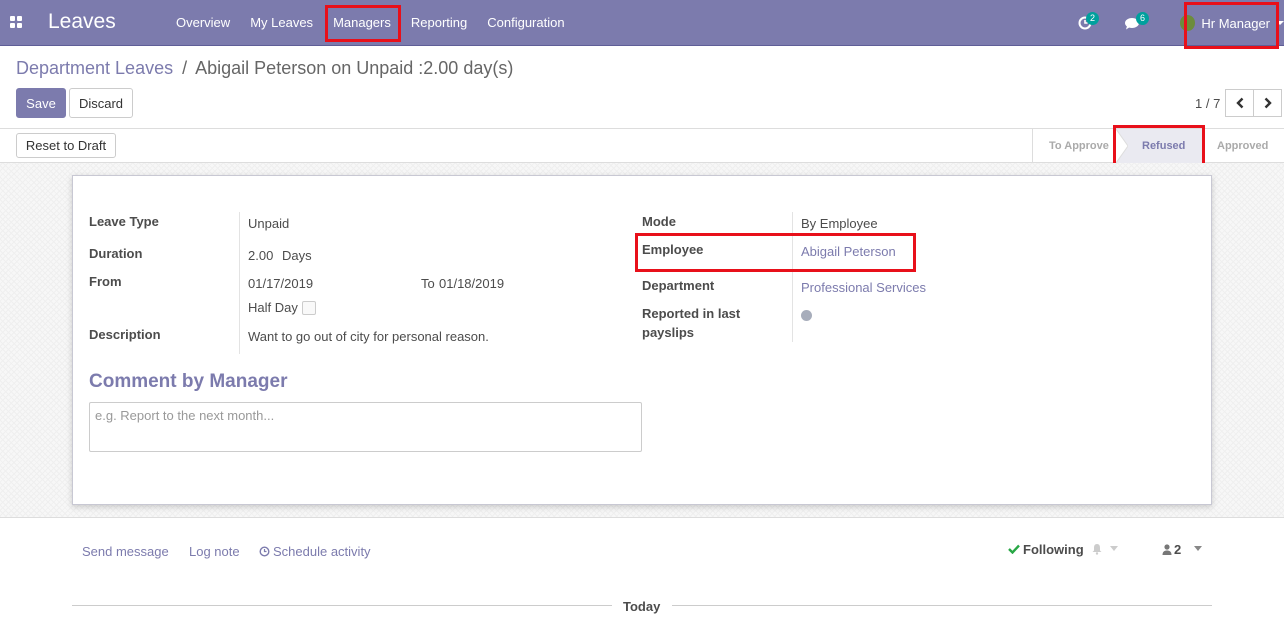  What do you see at coordinates (673, 249) in the screenshot?
I see `employee-label: Employee` at bounding box center [673, 249].